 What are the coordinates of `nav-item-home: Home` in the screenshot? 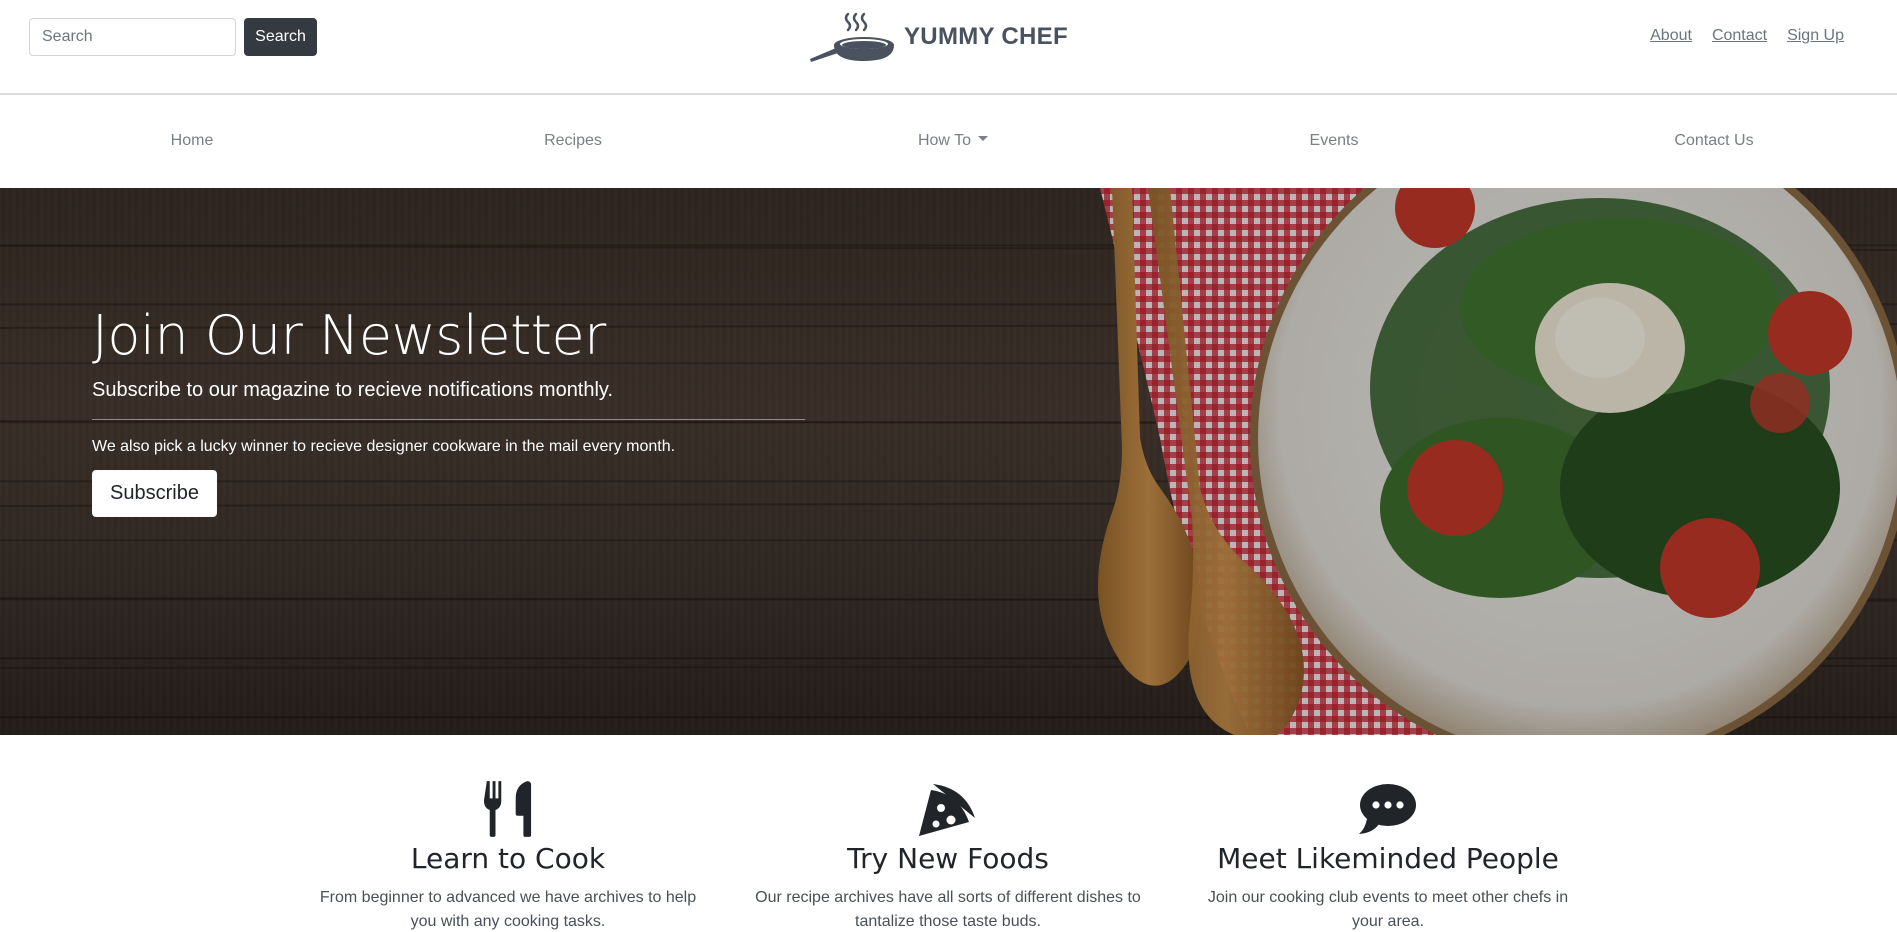 It's located at (192, 141).